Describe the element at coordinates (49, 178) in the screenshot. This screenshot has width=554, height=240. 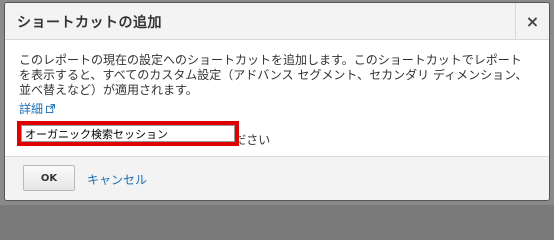
I see `ok-button: OK` at that location.